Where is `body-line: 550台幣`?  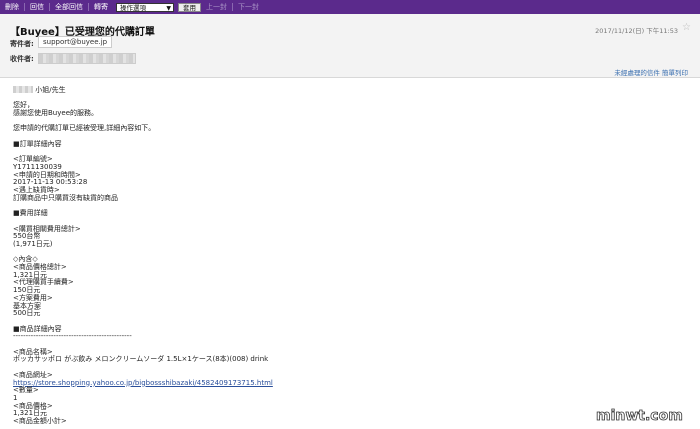 body-line: 550台幣 is located at coordinates (27, 236).